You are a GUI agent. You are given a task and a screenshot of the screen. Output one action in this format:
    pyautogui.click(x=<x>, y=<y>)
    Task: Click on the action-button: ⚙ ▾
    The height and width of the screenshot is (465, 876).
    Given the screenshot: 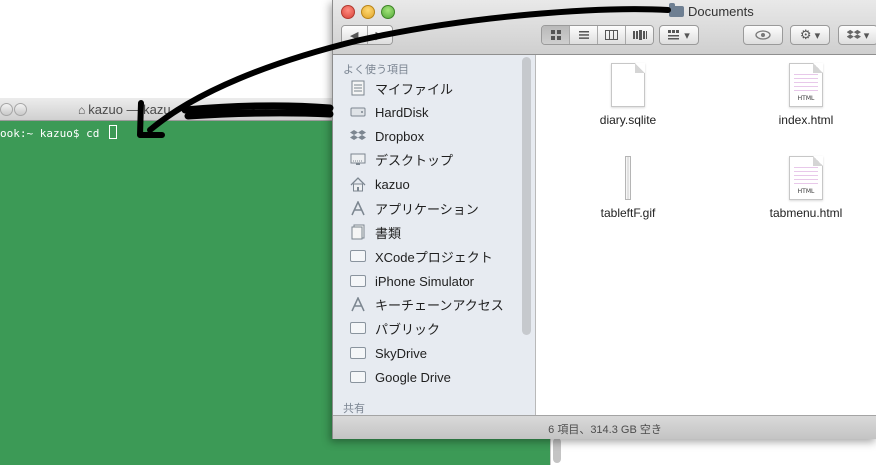 What is the action you would take?
    pyautogui.click(x=810, y=35)
    